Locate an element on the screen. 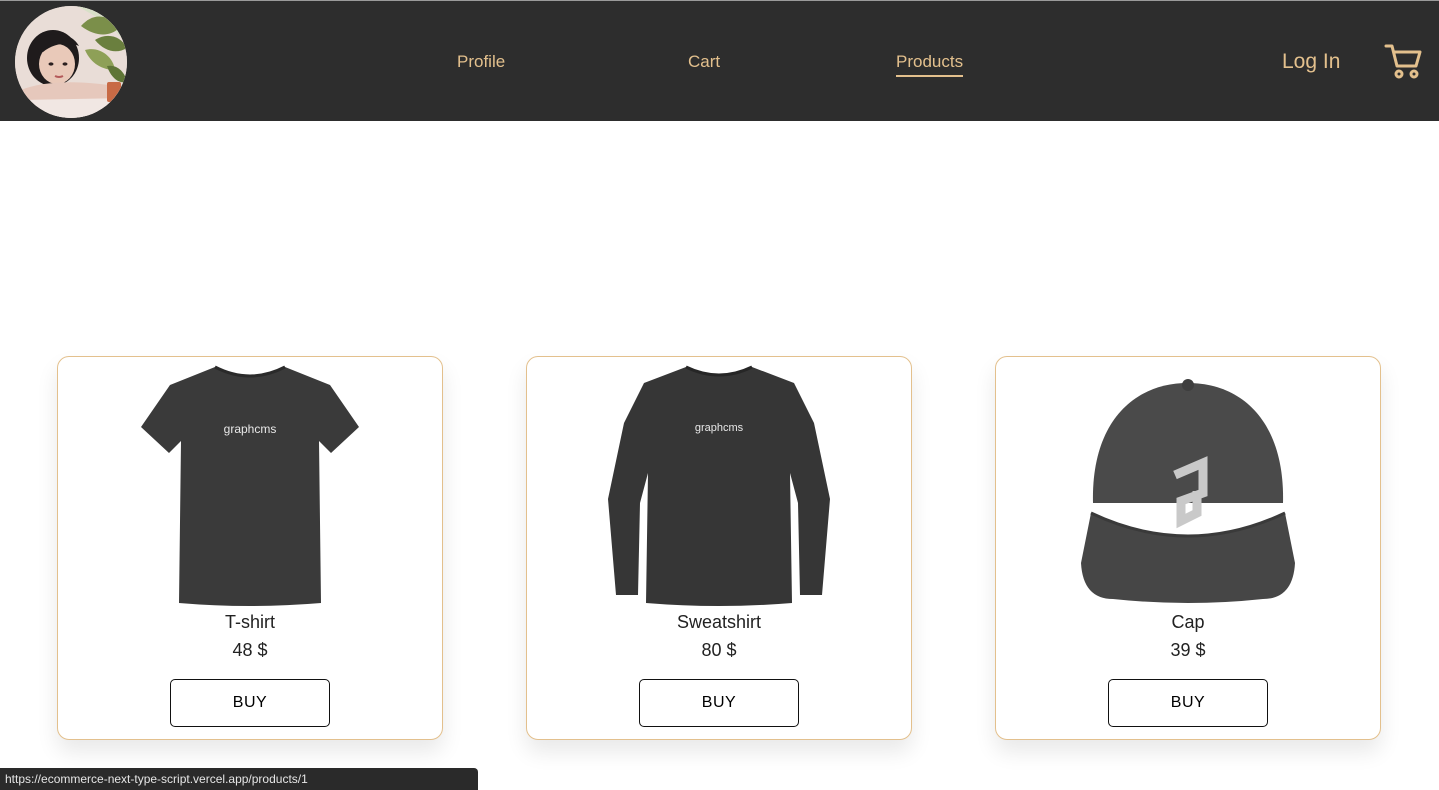 This screenshot has height=790, width=1439. avatar is located at coordinates (71, 62).